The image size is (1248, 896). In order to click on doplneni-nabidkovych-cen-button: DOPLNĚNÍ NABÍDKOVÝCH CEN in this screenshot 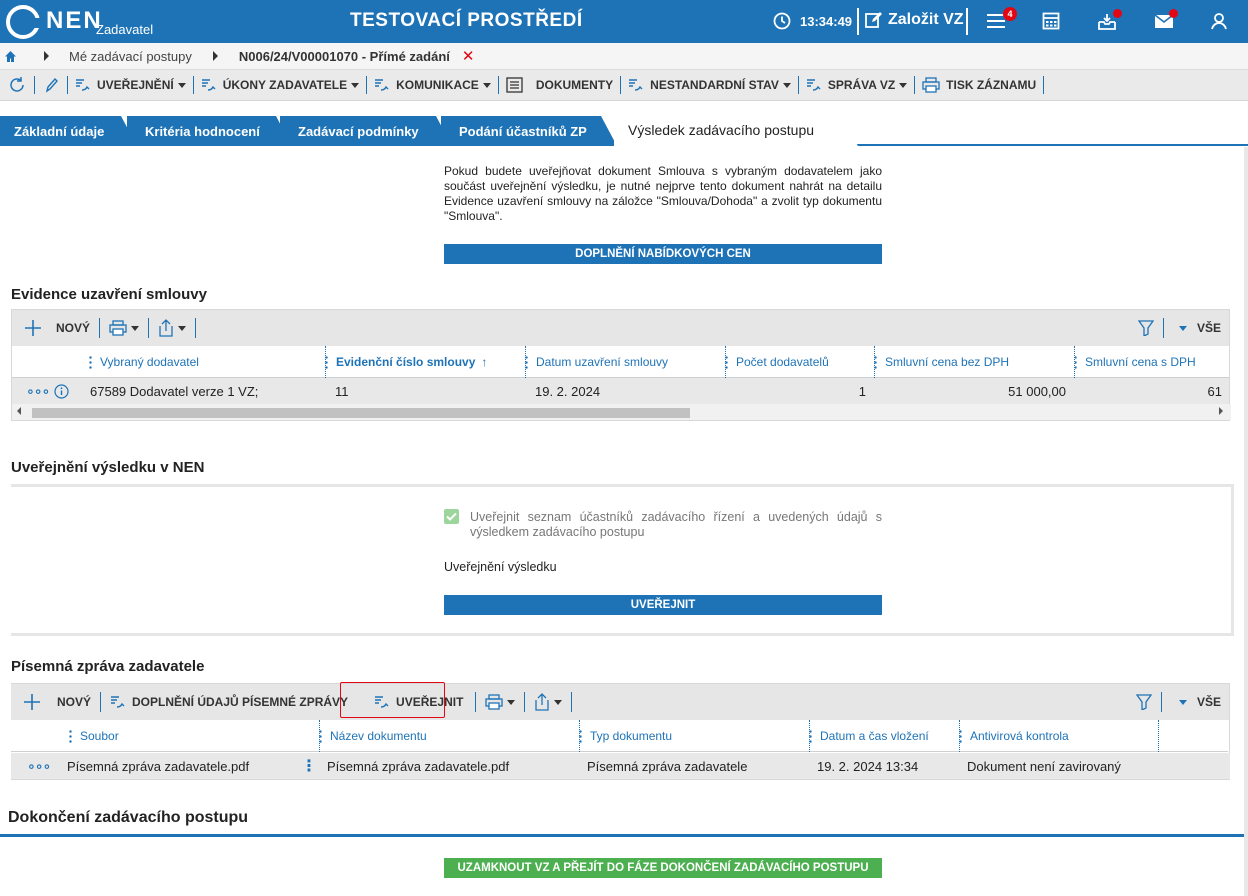, I will do `click(663, 254)`.